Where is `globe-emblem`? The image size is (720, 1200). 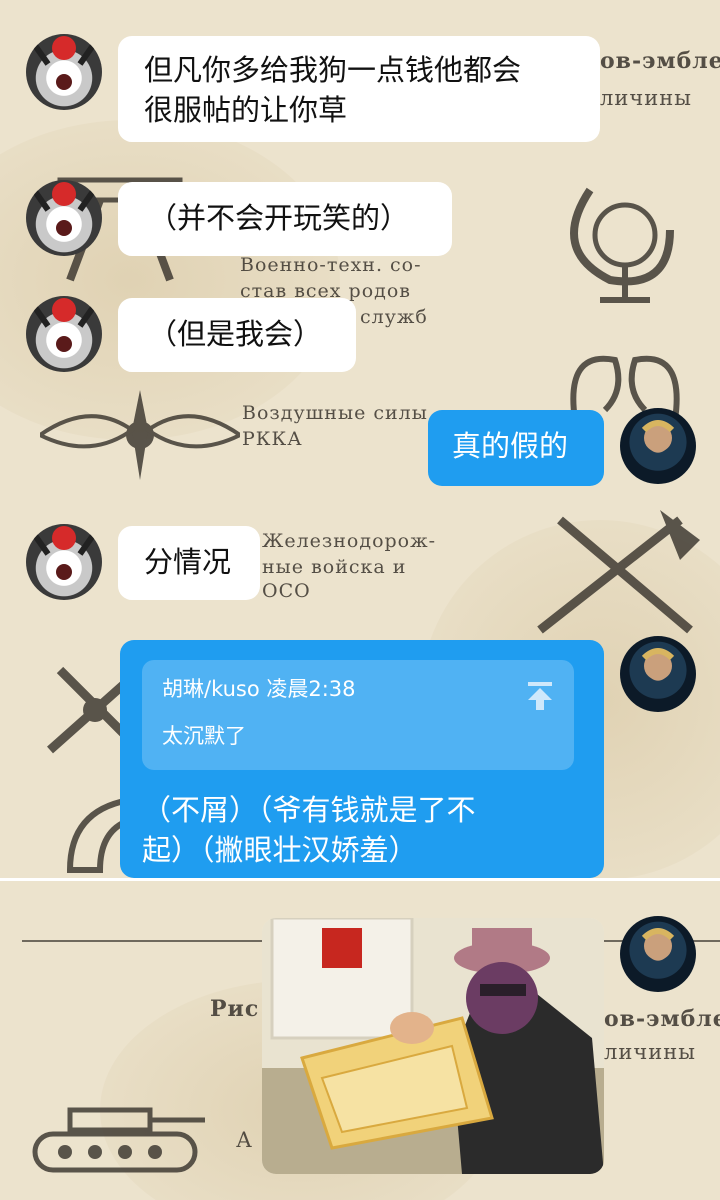 globe-emblem is located at coordinates (622, 245).